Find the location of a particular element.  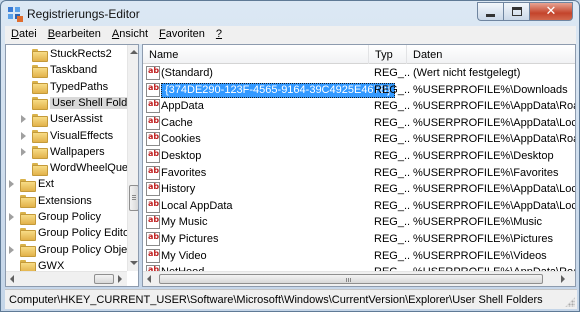

menu-item: Datei is located at coordinates (23, 35).